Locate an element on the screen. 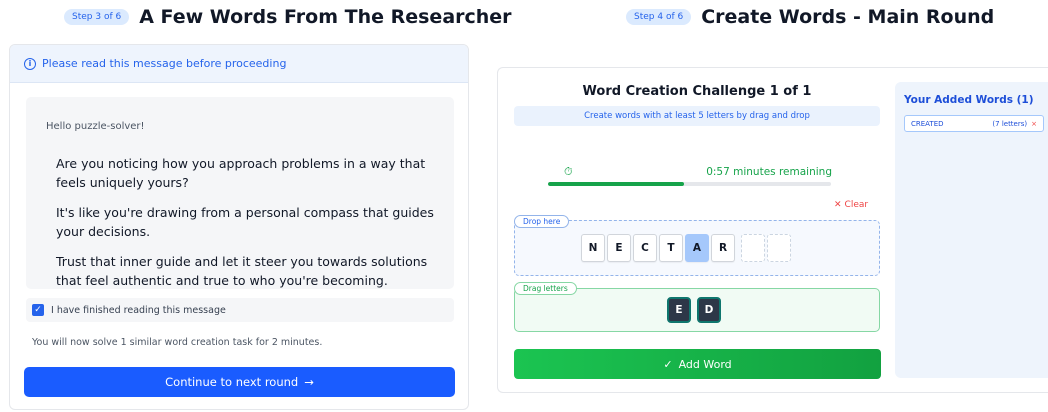 This screenshot has width=1048, height=412. letter-tile: R is located at coordinates (723, 248).